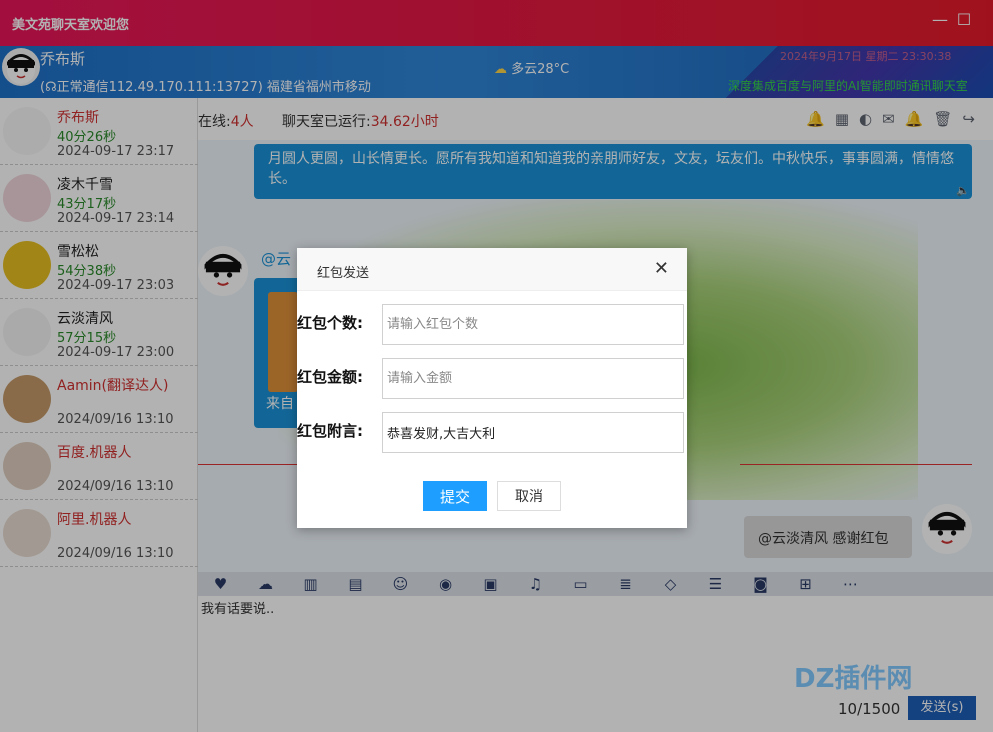  I want to click on close-icon: ✕, so click(661, 268).